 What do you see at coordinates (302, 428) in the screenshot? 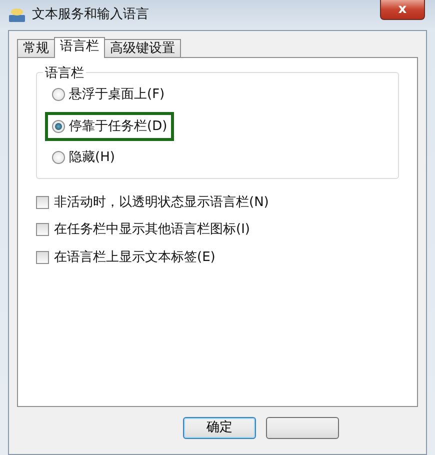
I see `dialog-button` at bounding box center [302, 428].